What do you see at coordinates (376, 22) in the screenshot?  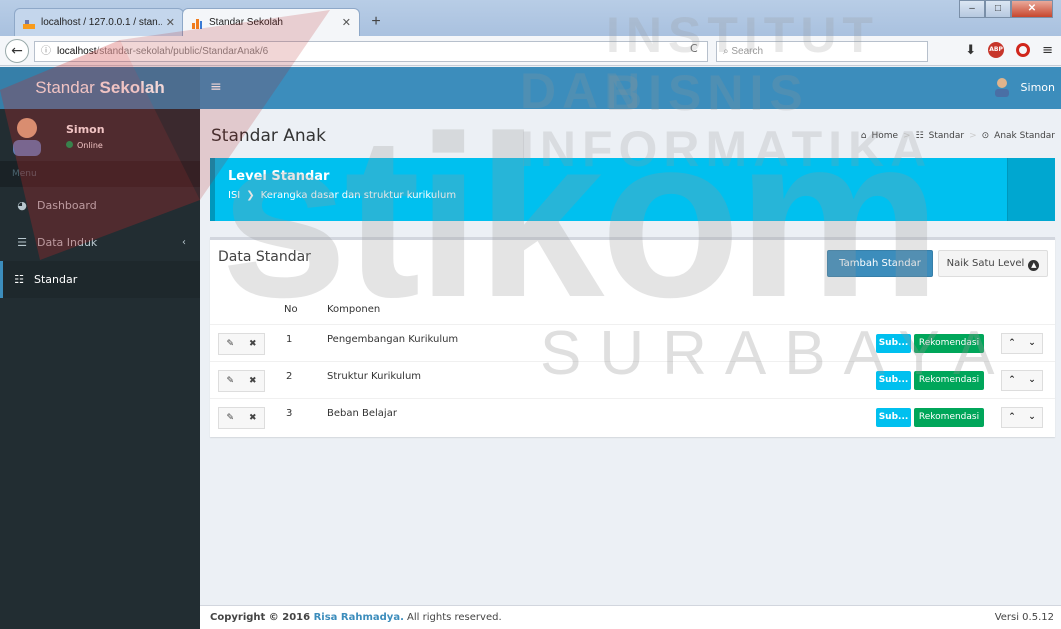 I see `new-tab-button: +` at bounding box center [376, 22].